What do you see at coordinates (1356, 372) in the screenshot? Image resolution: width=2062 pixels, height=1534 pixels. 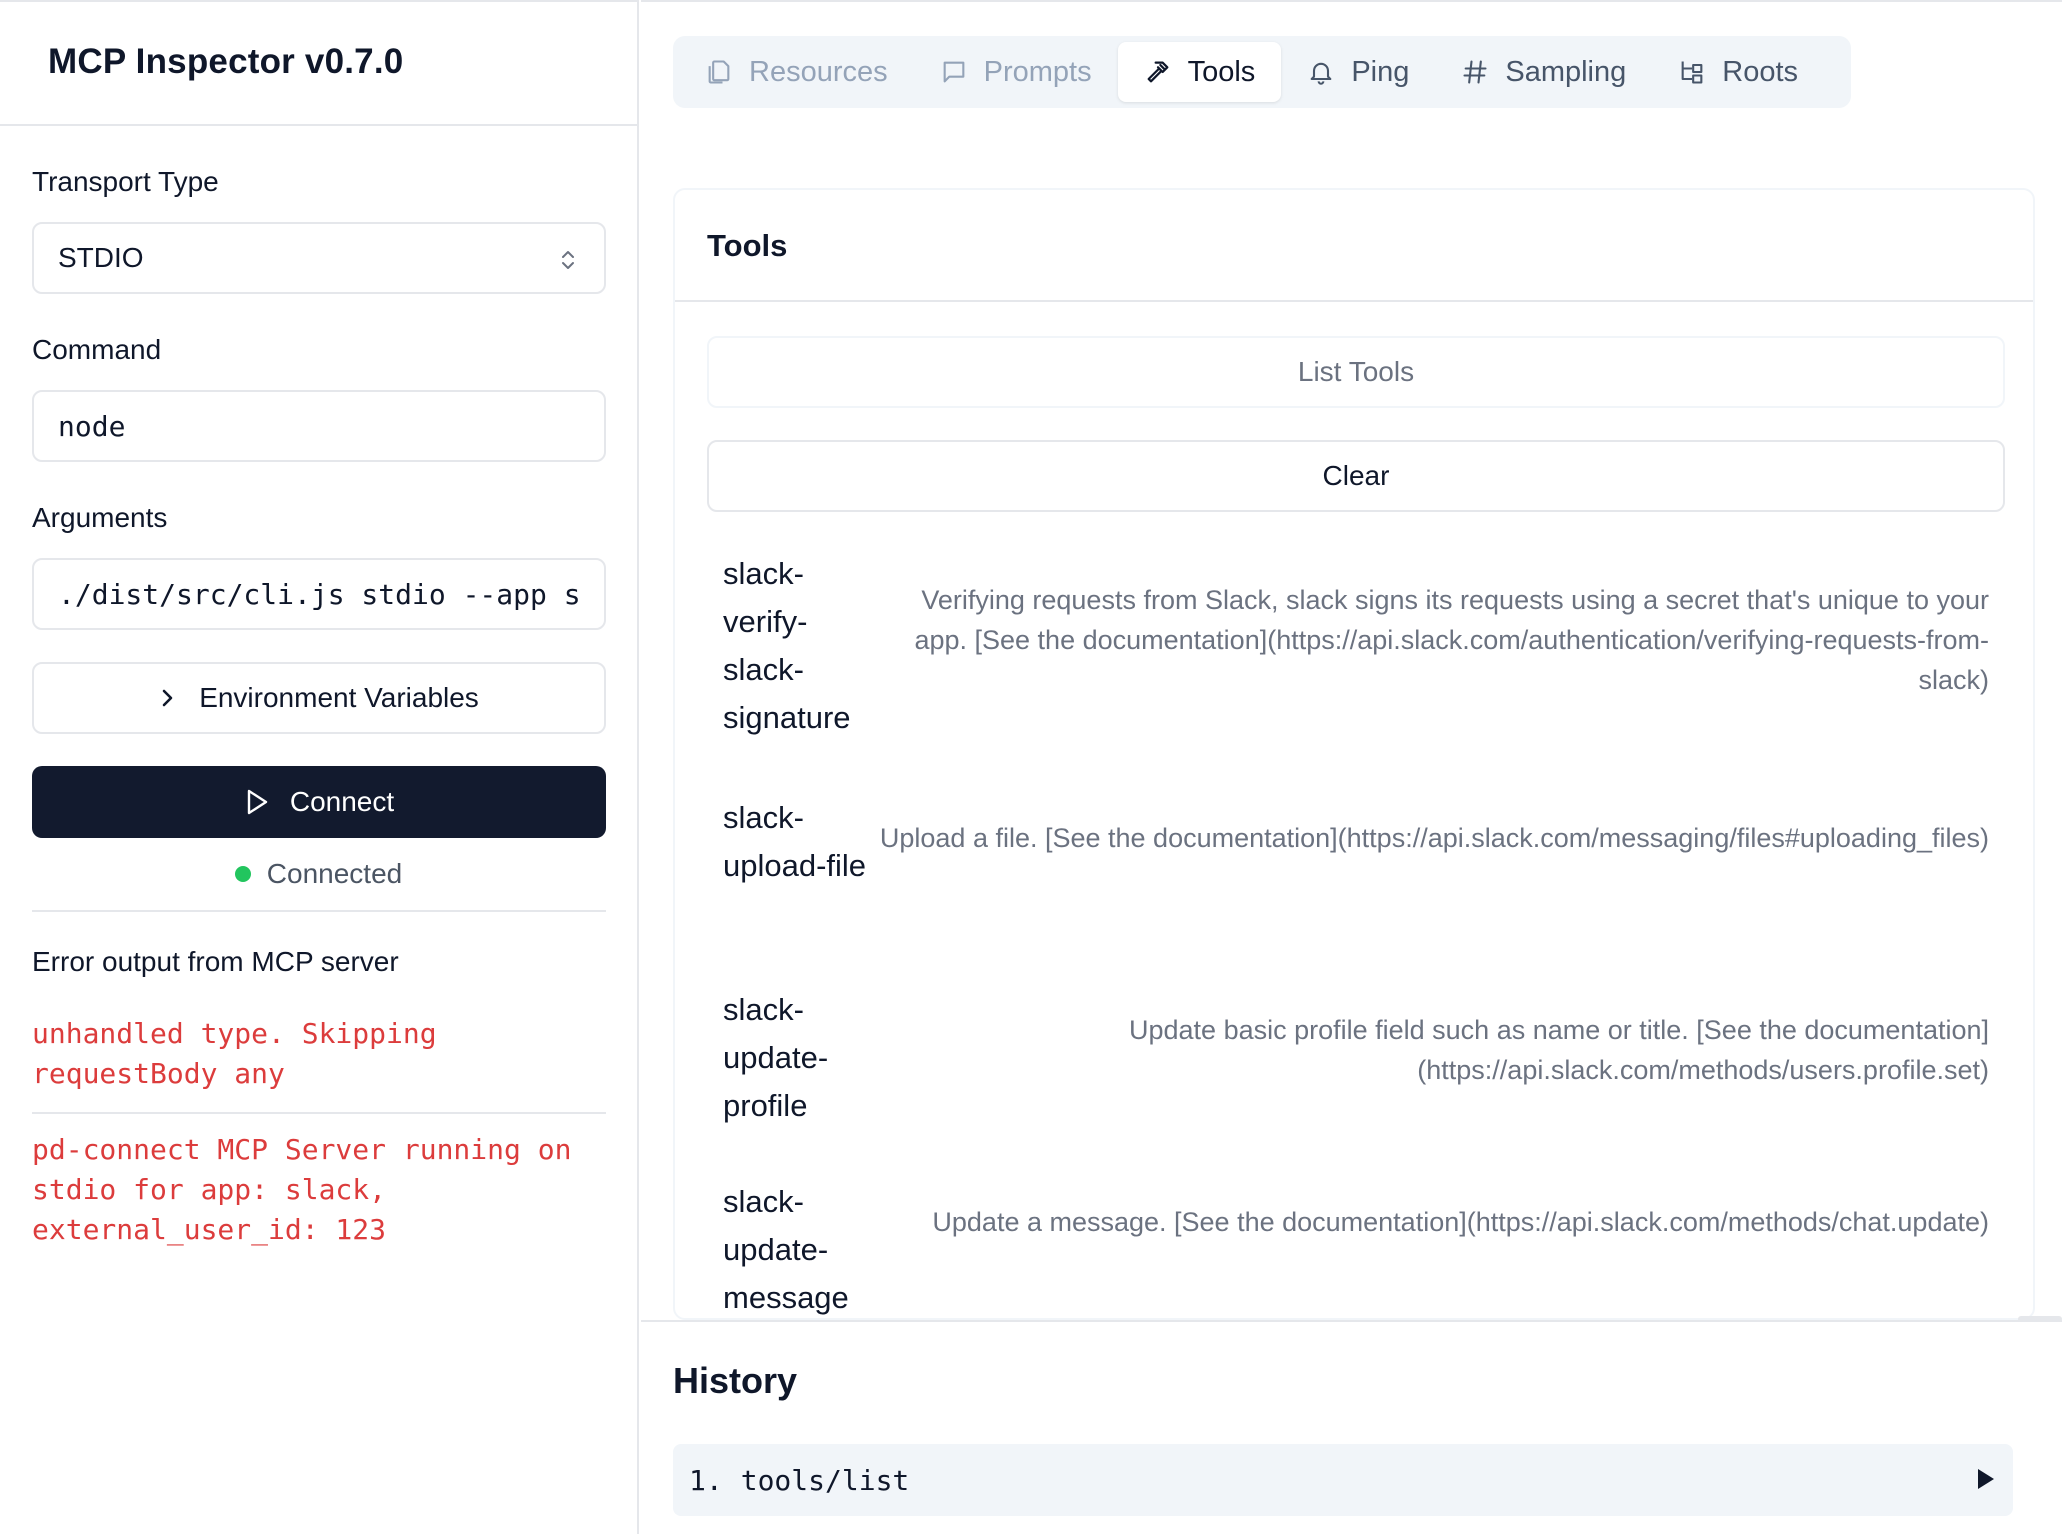 I see `list-tools-button: List Tools` at bounding box center [1356, 372].